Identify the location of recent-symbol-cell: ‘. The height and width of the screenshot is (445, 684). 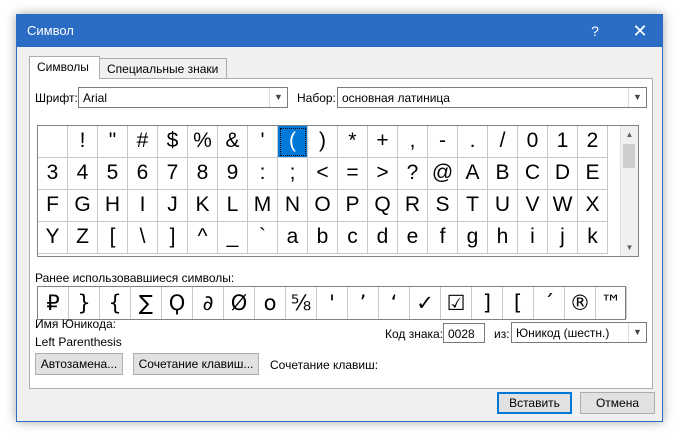
(394, 303).